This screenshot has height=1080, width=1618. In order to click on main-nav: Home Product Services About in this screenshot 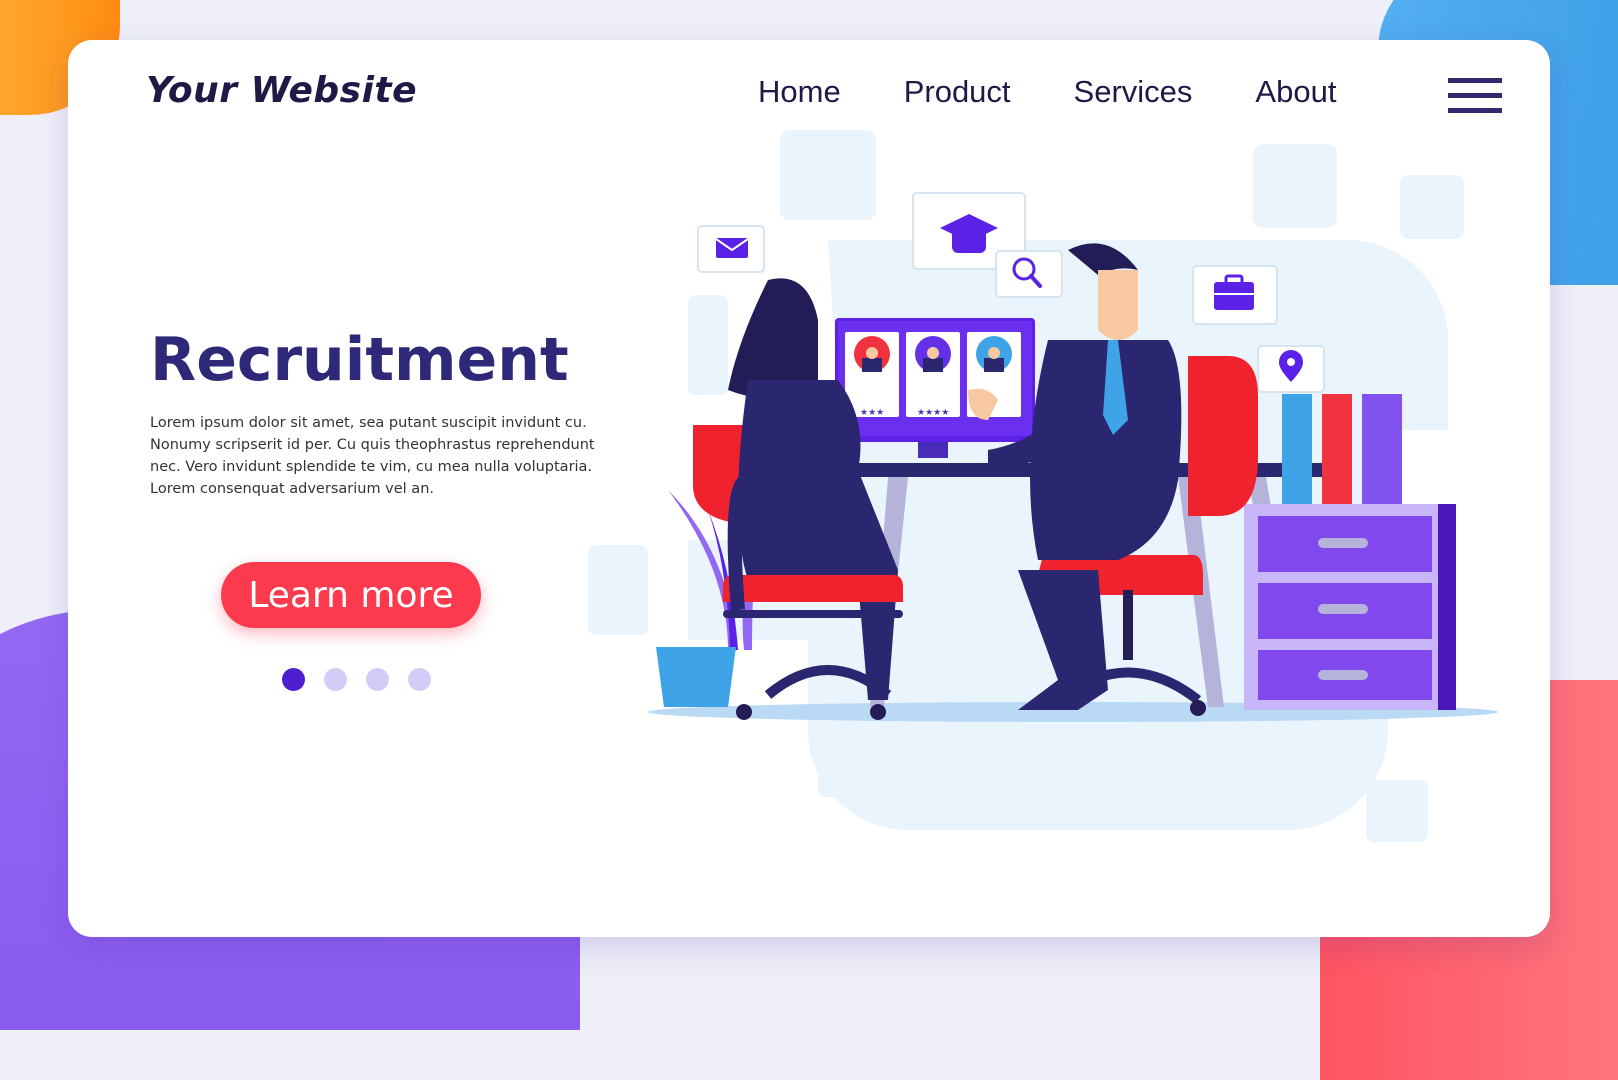, I will do `click(1078, 92)`.